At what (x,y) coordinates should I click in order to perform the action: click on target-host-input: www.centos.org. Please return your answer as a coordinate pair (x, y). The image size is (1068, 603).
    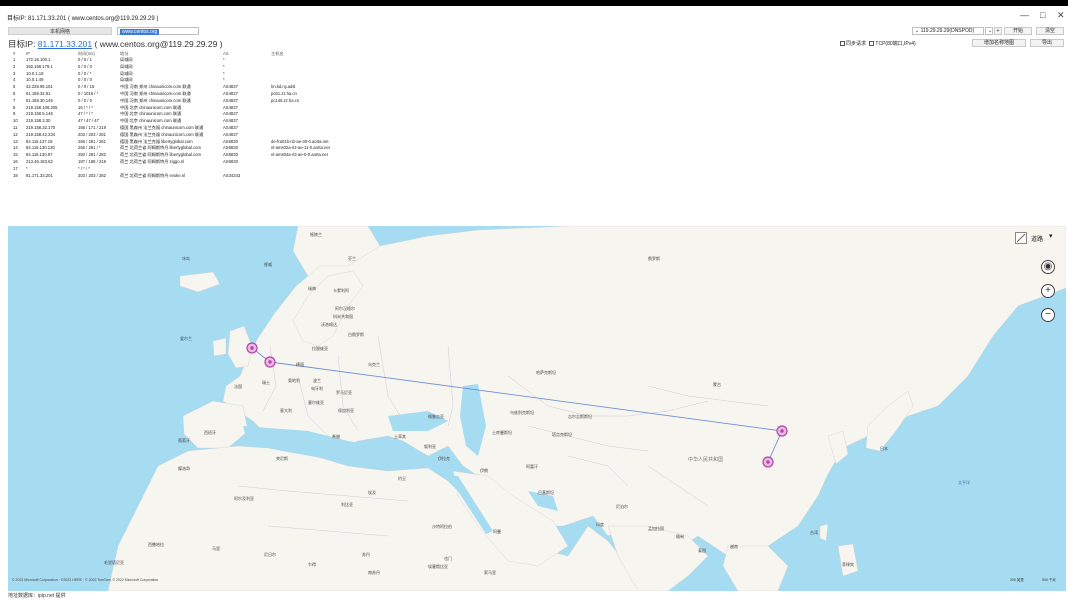
    Looking at the image, I should click on (158, 31).